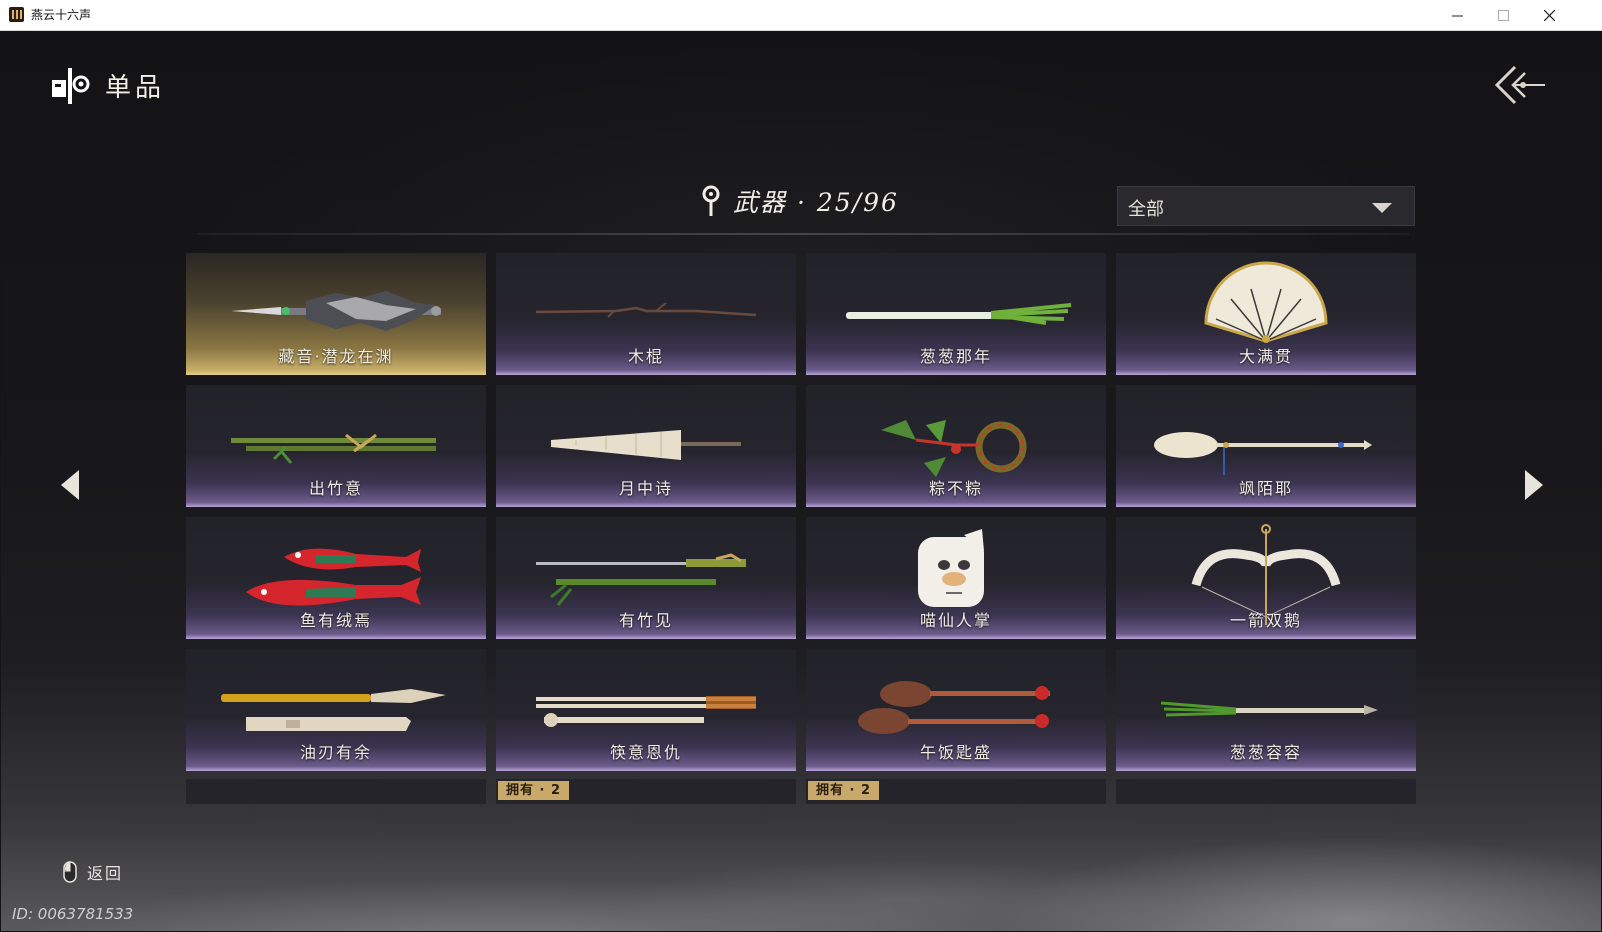 The image size is (1602, 932). Describe the element at coordinates (802, 791) in the screenshot. I see `partial-item-row: 拥有 · 2 拥有 · 2` at that location.